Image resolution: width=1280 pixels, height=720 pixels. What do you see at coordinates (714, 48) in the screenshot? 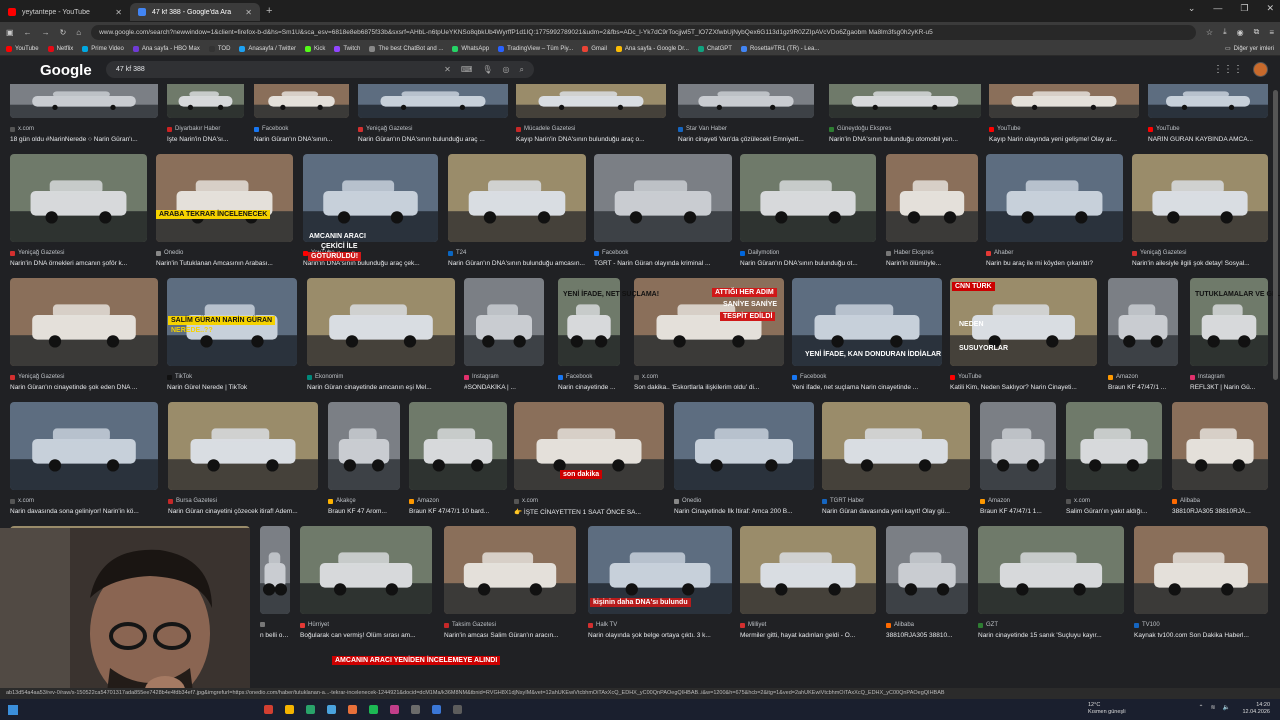
I see `bookmark-item: ChatGPT` at bounding box center [714, 48].